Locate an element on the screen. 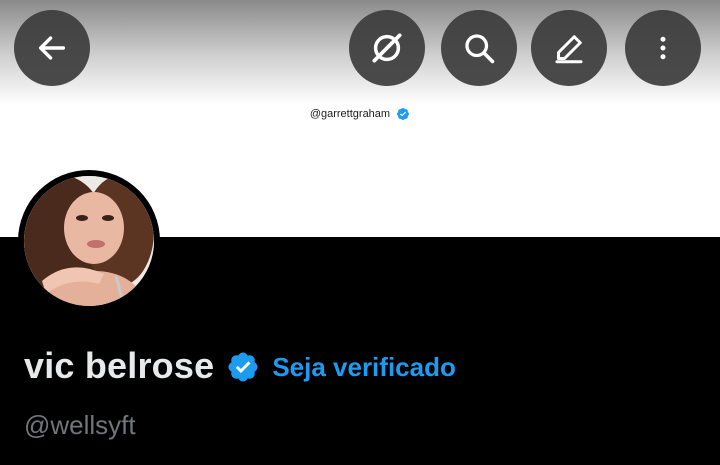  banner-verified-icon is located at coordinates (403, 114).